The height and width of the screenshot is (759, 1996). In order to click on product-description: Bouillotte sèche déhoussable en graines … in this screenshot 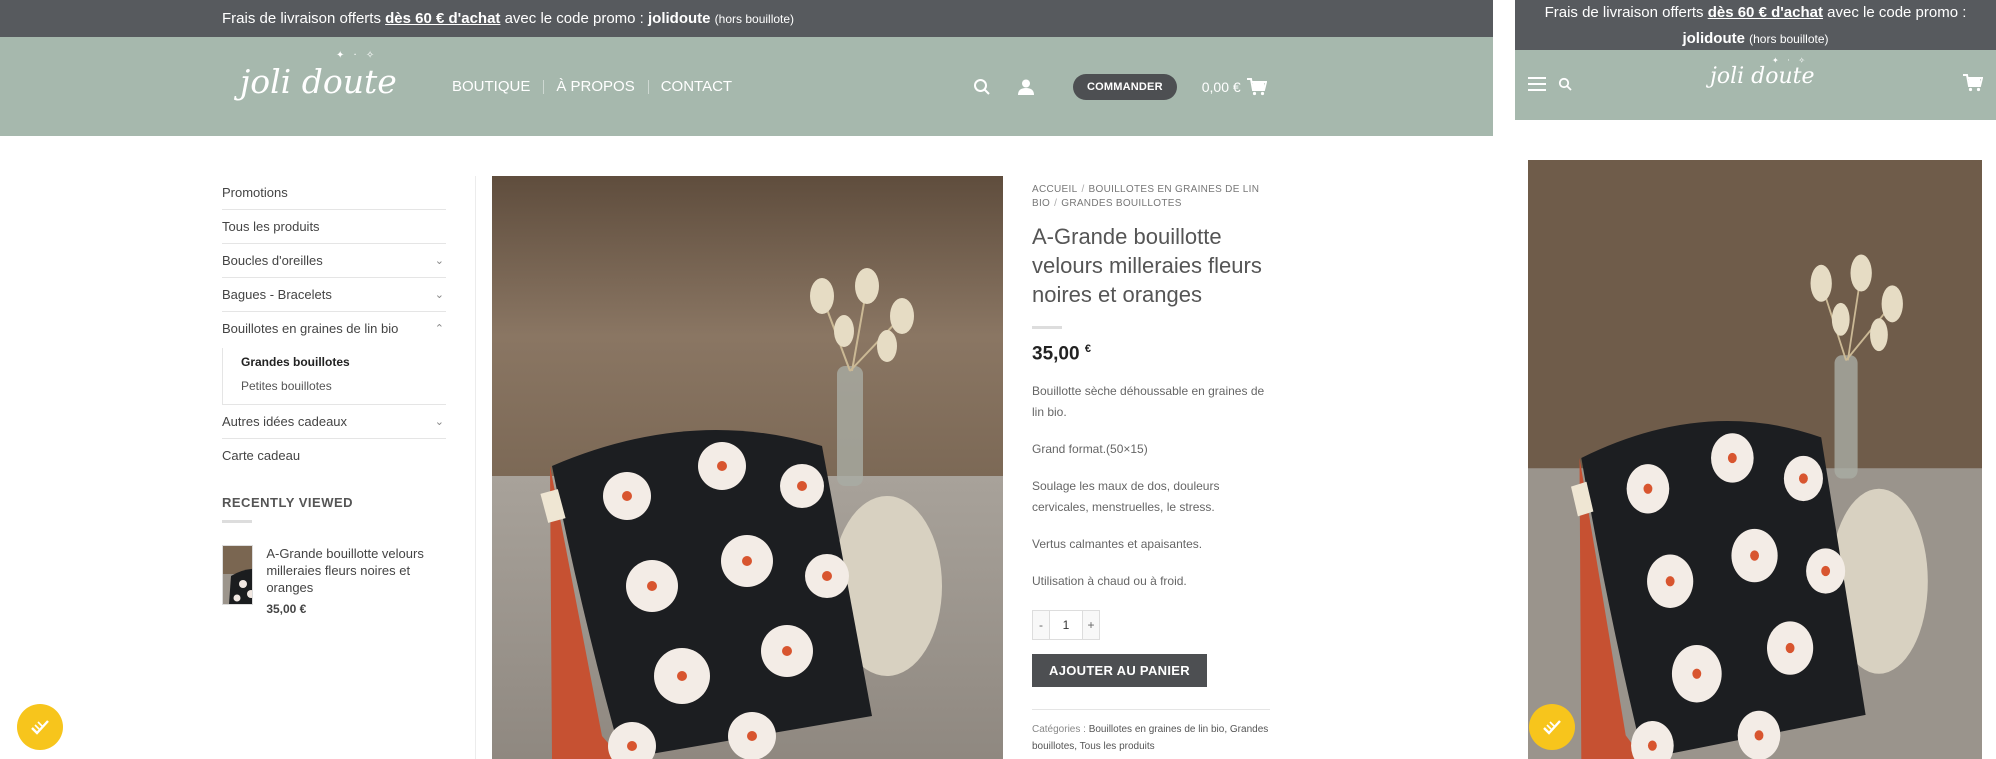, I will do `click(1151, 486)`.